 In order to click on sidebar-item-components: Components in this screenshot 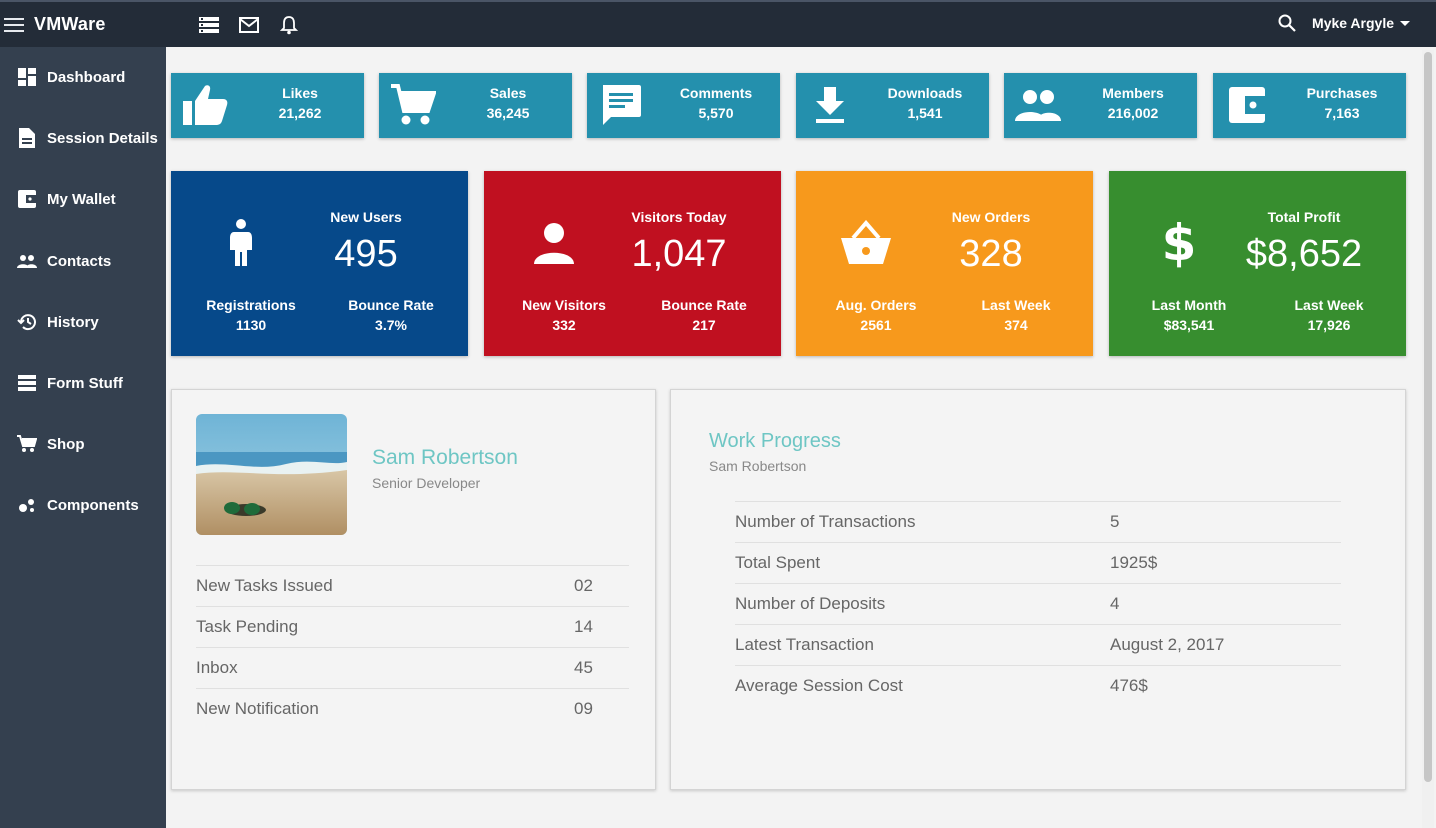, I will do `click(83, 505)`.